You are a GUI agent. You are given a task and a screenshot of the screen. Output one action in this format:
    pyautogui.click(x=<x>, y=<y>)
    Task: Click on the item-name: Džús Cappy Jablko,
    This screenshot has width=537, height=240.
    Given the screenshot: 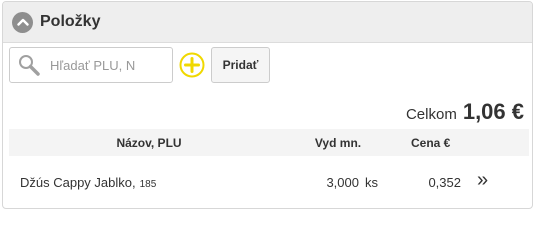 What is the action you would take?
    pyautogui.click(x=78, y=182)
    